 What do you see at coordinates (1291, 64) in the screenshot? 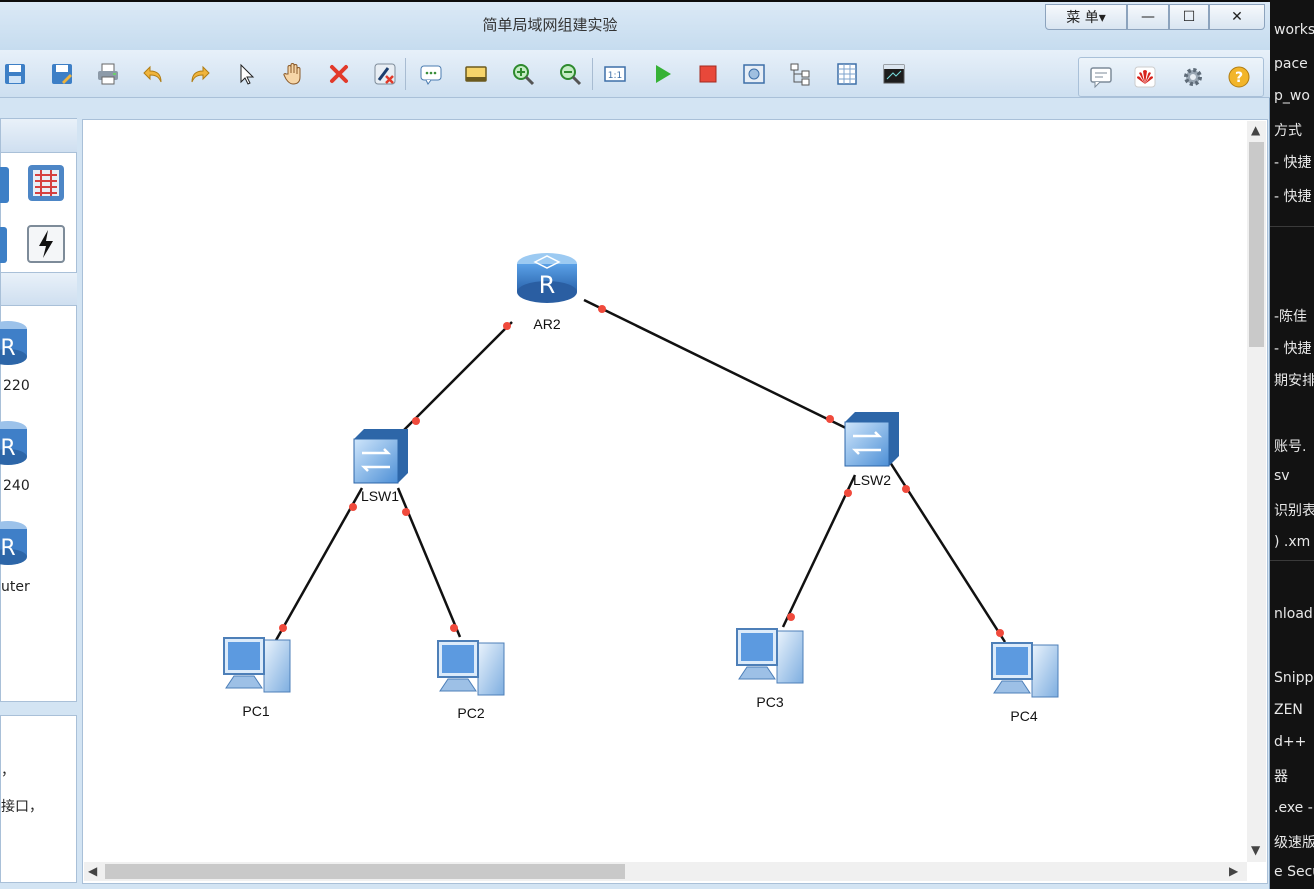
I see `bg-item: pace` at bounding box center [1291, 64].